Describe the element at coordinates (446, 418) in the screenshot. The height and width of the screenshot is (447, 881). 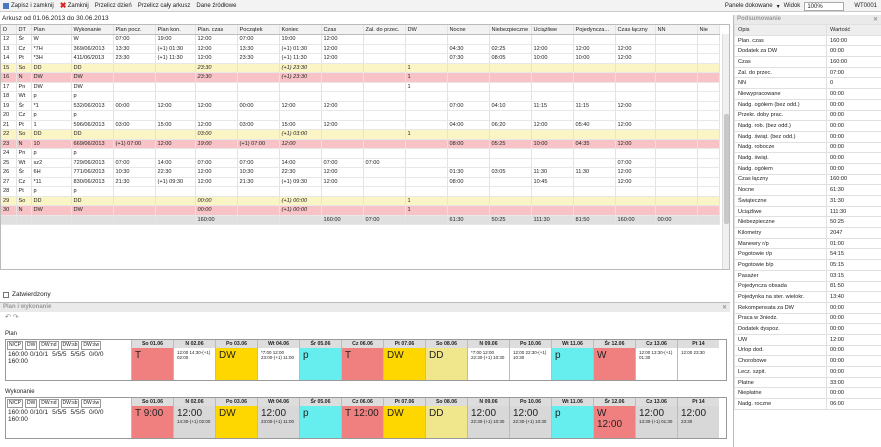
I see `day-column: So 08.06 DD` at that location.